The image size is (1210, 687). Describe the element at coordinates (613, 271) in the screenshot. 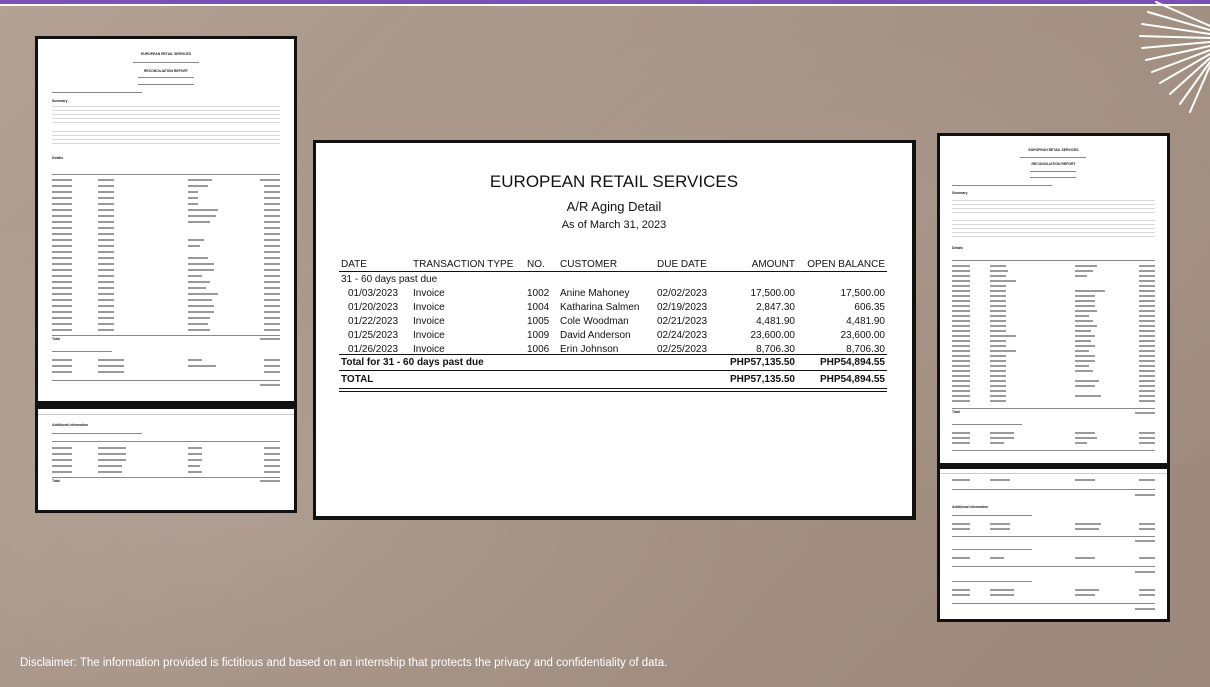

I see `header-rule` at that location.